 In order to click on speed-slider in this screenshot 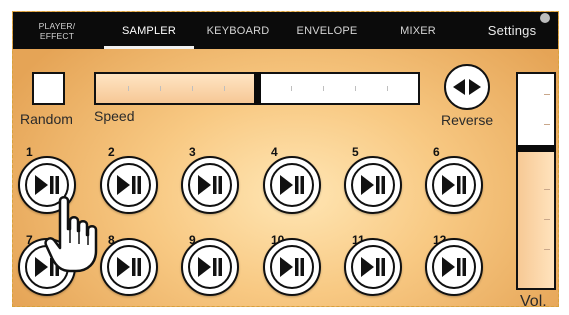, I will do `click(257, 88)`.